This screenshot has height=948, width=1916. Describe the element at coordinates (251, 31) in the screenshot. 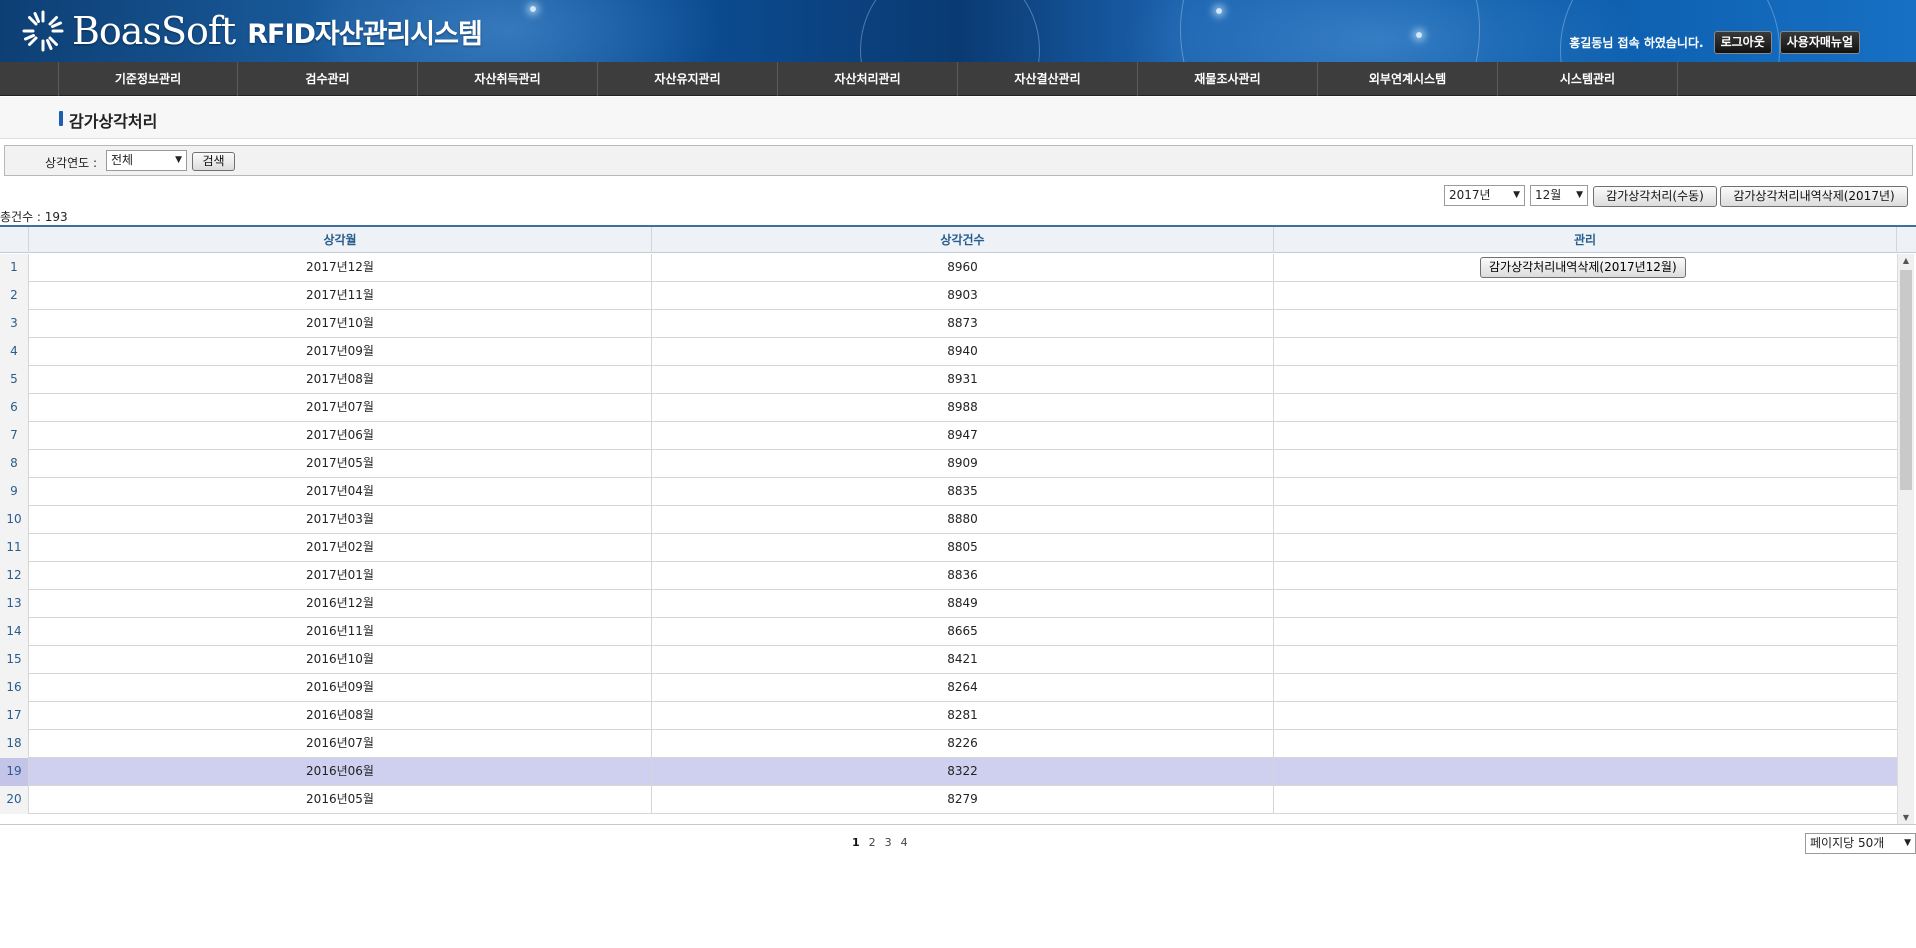

I see `logo: BoasSoft RFID자산관리시스템` at that location.